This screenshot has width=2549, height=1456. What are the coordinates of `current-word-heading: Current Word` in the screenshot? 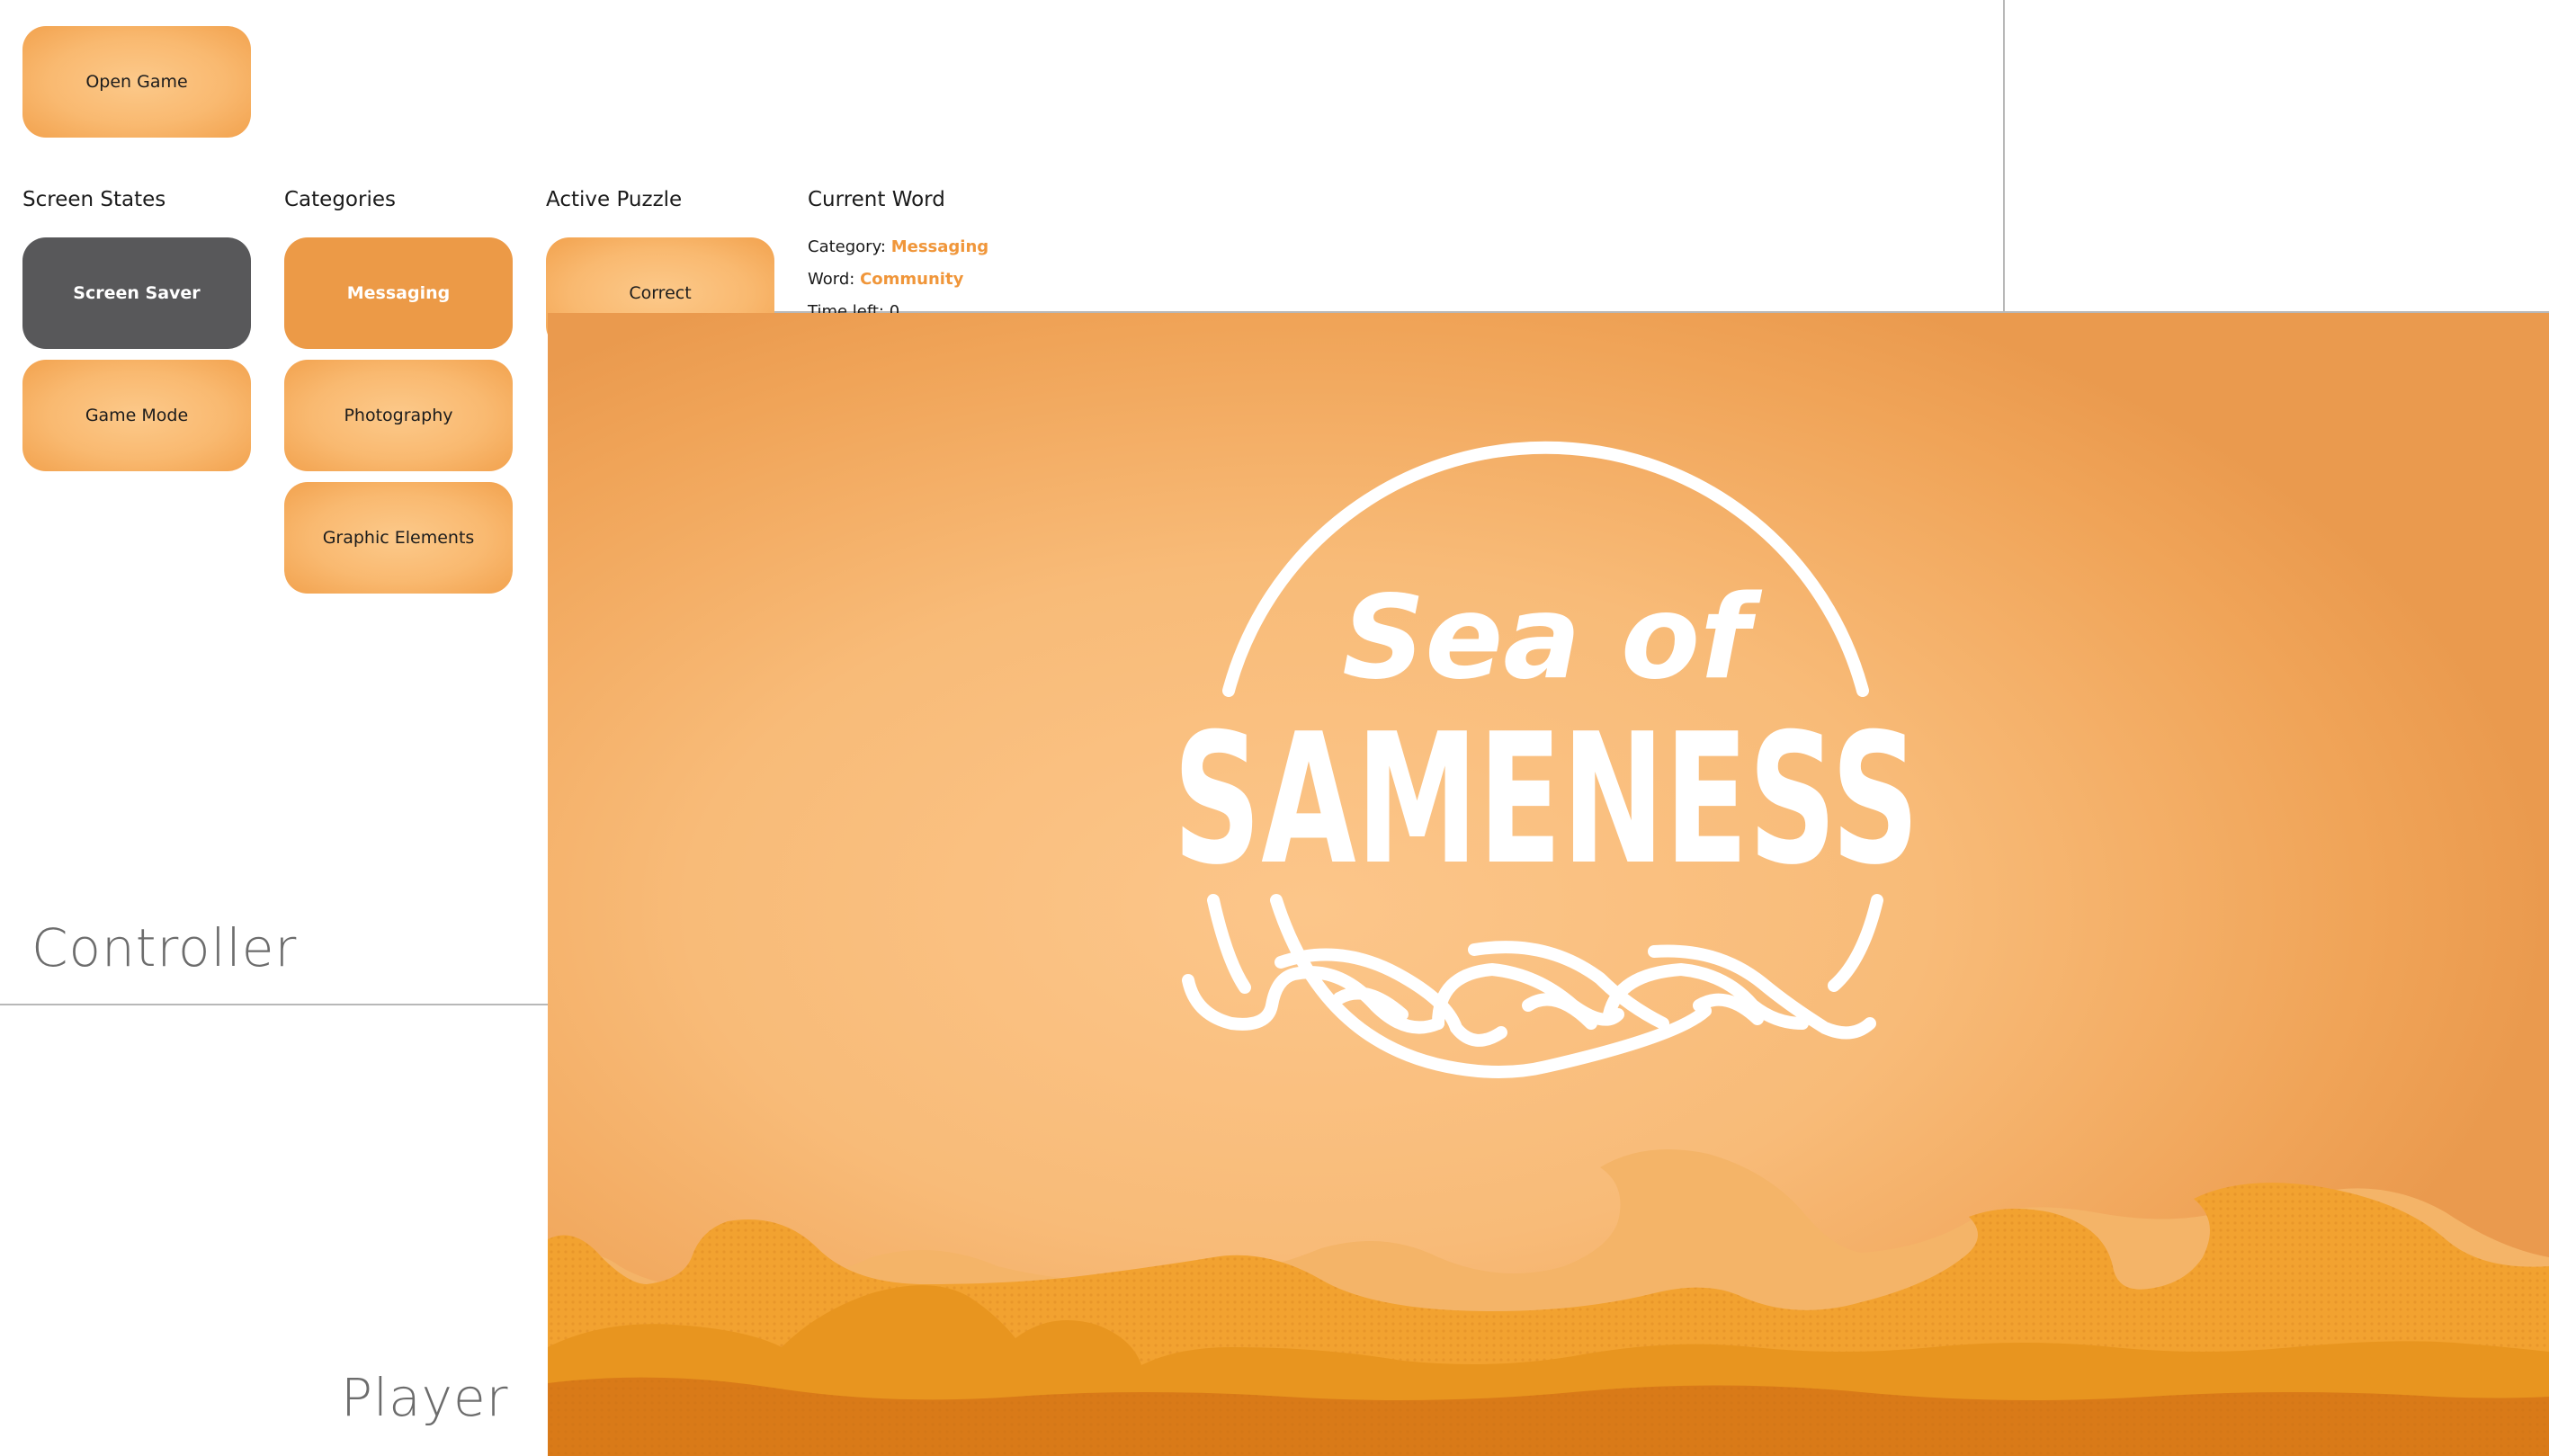 It's located at (876, 199).